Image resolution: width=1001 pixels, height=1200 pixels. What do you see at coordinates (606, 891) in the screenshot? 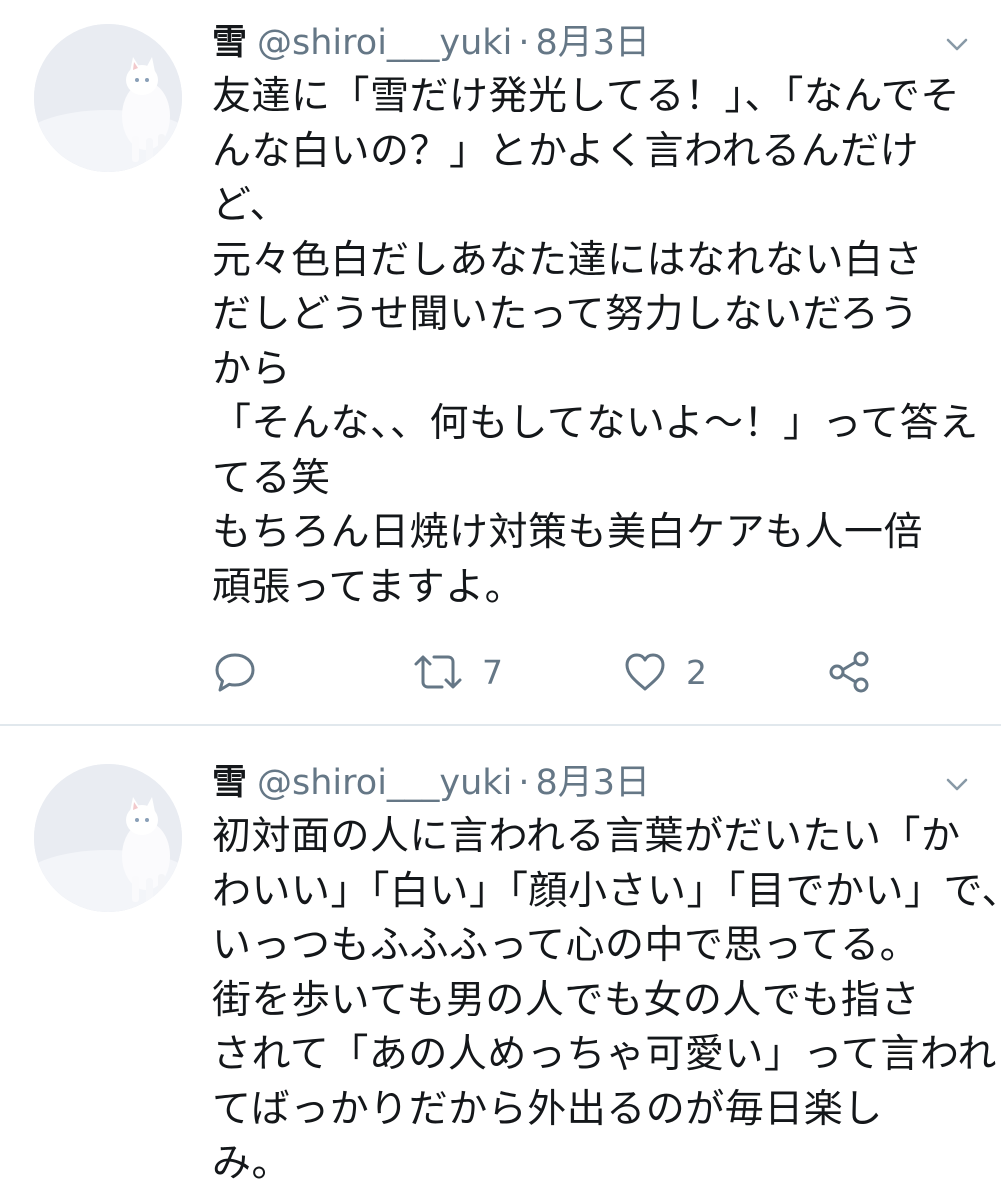
I see `tweet-text-line: わいい」「白い」「顔小さい」「目でかい」で、` at bounding box center [606, 891].